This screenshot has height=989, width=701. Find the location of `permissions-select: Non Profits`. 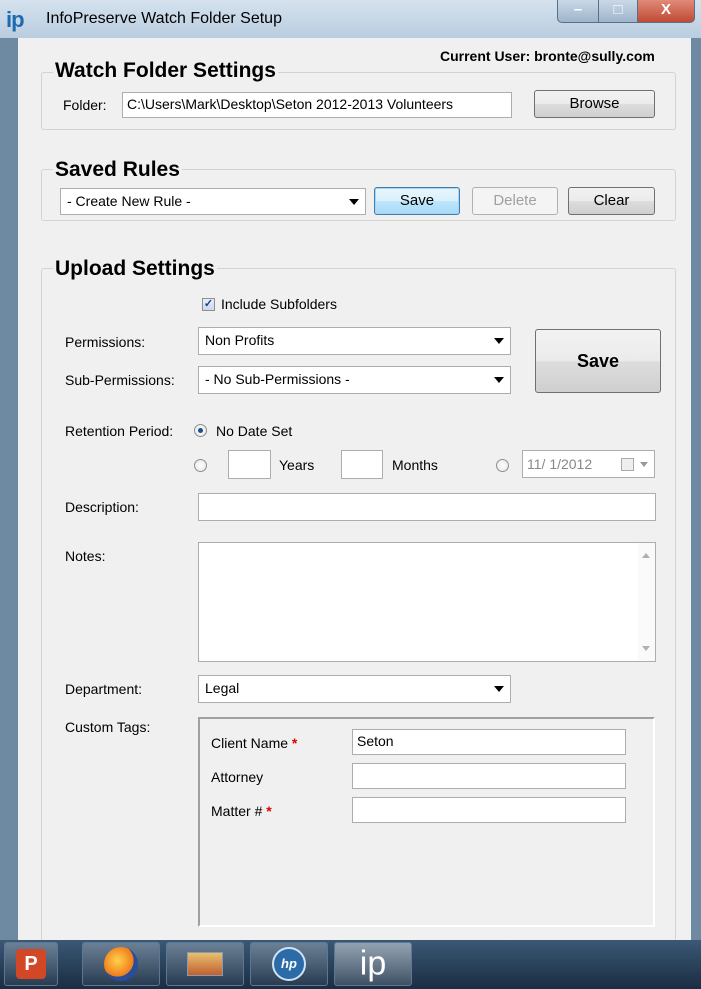

permissions-select: Non Profits is located at coordinates (354, 341).